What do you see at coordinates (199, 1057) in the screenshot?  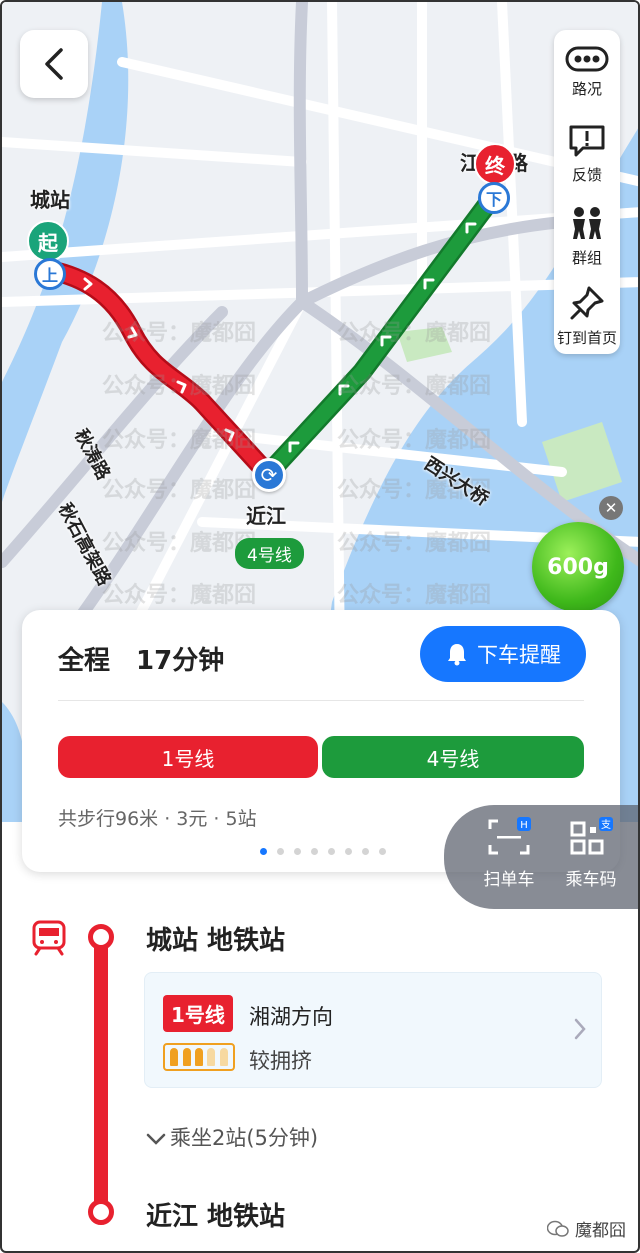 I see `crowd-icon` at bounding box center [199, 1057].